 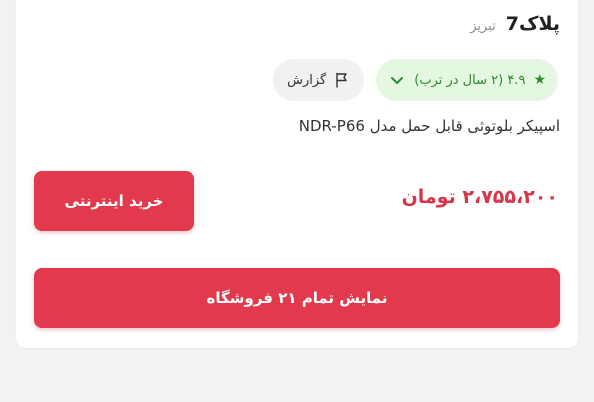 I want to click on shop-city: تبریز, so click(x=483, y=26).